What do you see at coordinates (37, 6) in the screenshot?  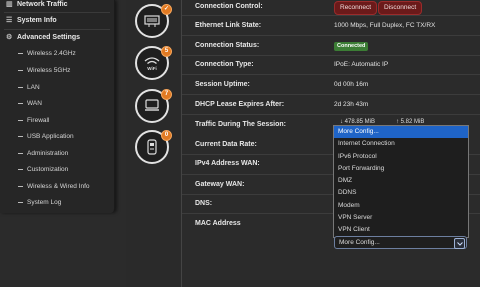 I see `sidebar-item-network-traffic: ▥ Network Traffic` at bounding box center [37, 6].